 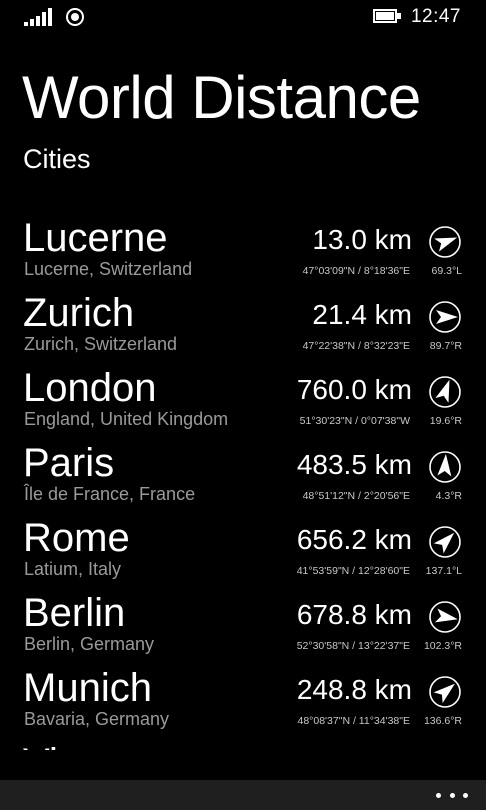 What do you see at coordinates (76, 538) in the screenshot?
I see `city-name: Rome` at bounding box center [76, 538].